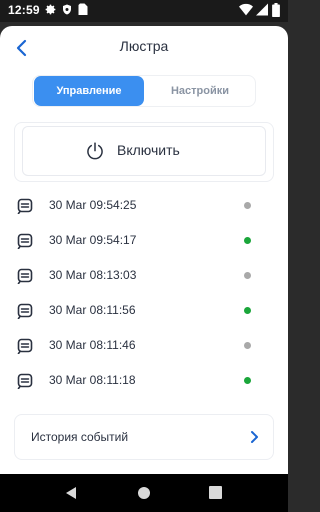 The image size is (320, 512). I want to click on status-time: 12:59, so click(24, 10).